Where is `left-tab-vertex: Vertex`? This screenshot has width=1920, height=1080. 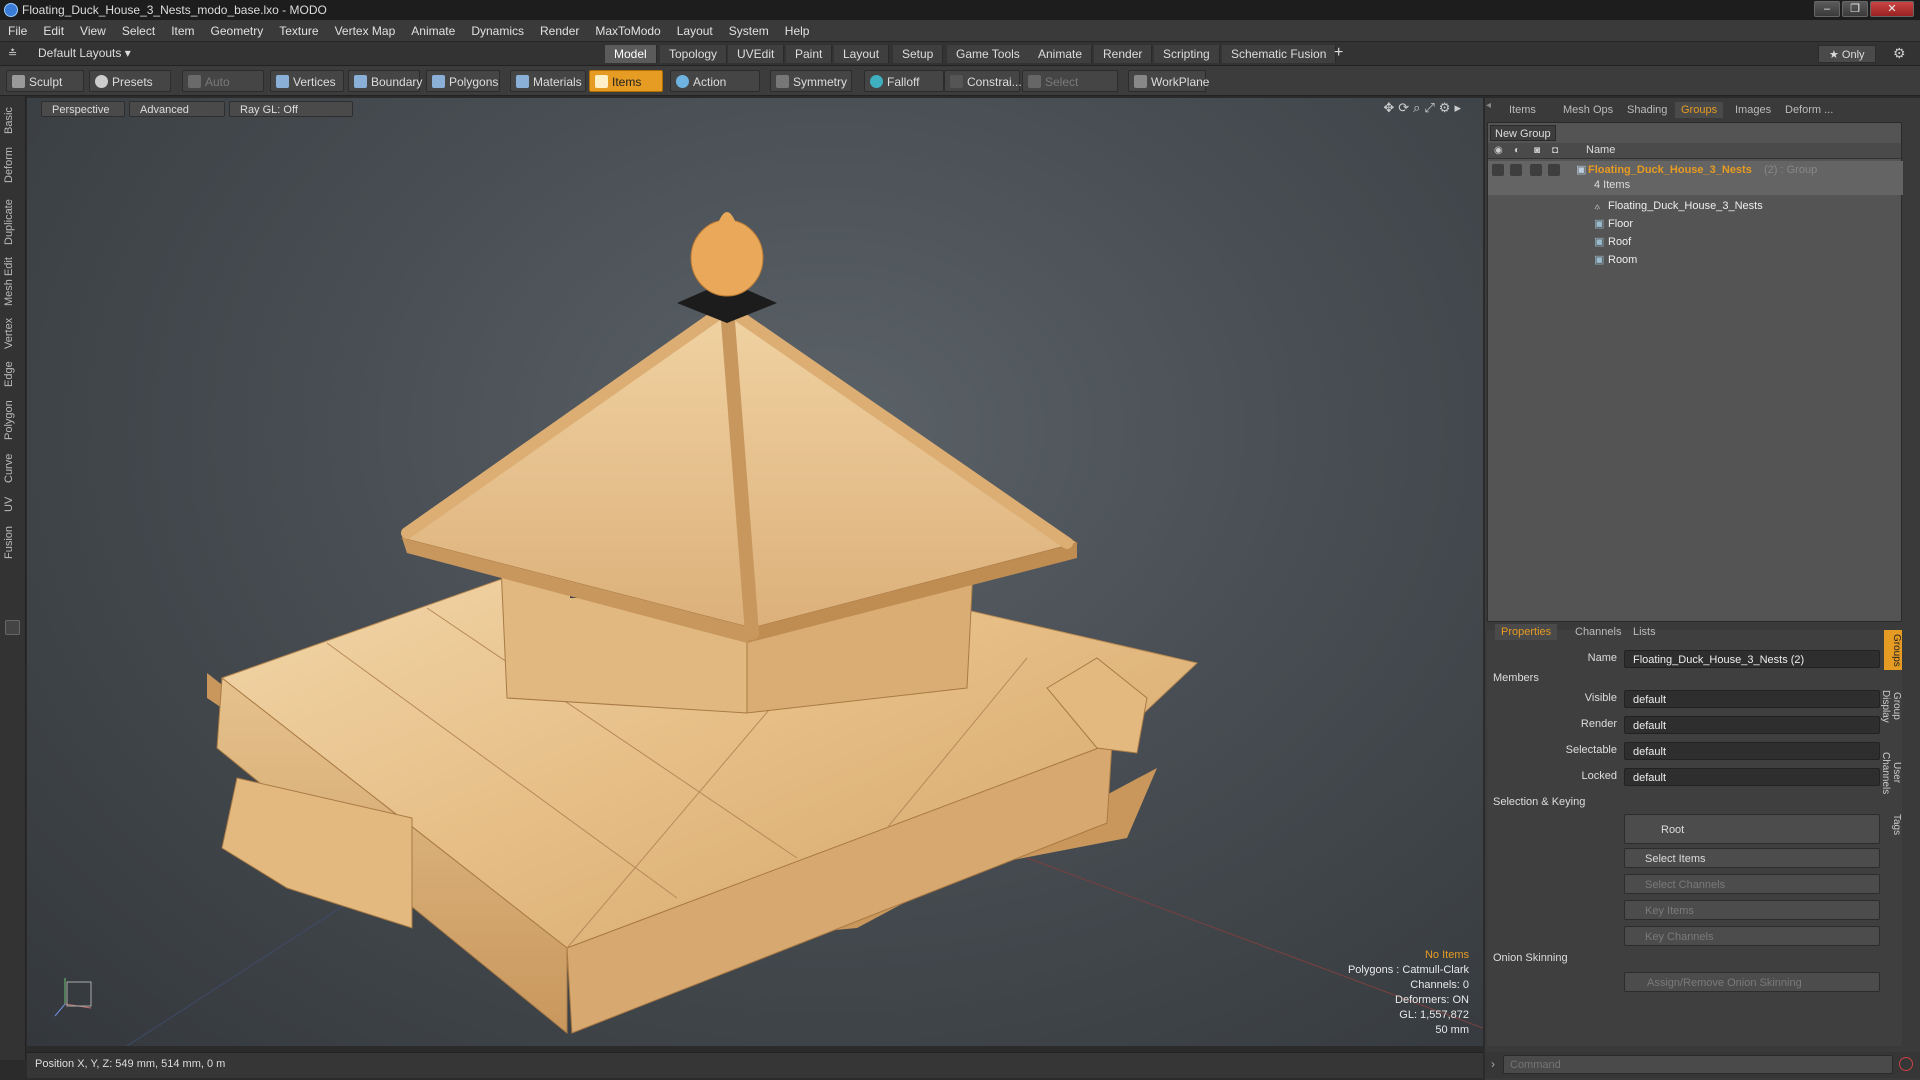 left-tab-vertex: Vertex is located at coordinates (13, 333).